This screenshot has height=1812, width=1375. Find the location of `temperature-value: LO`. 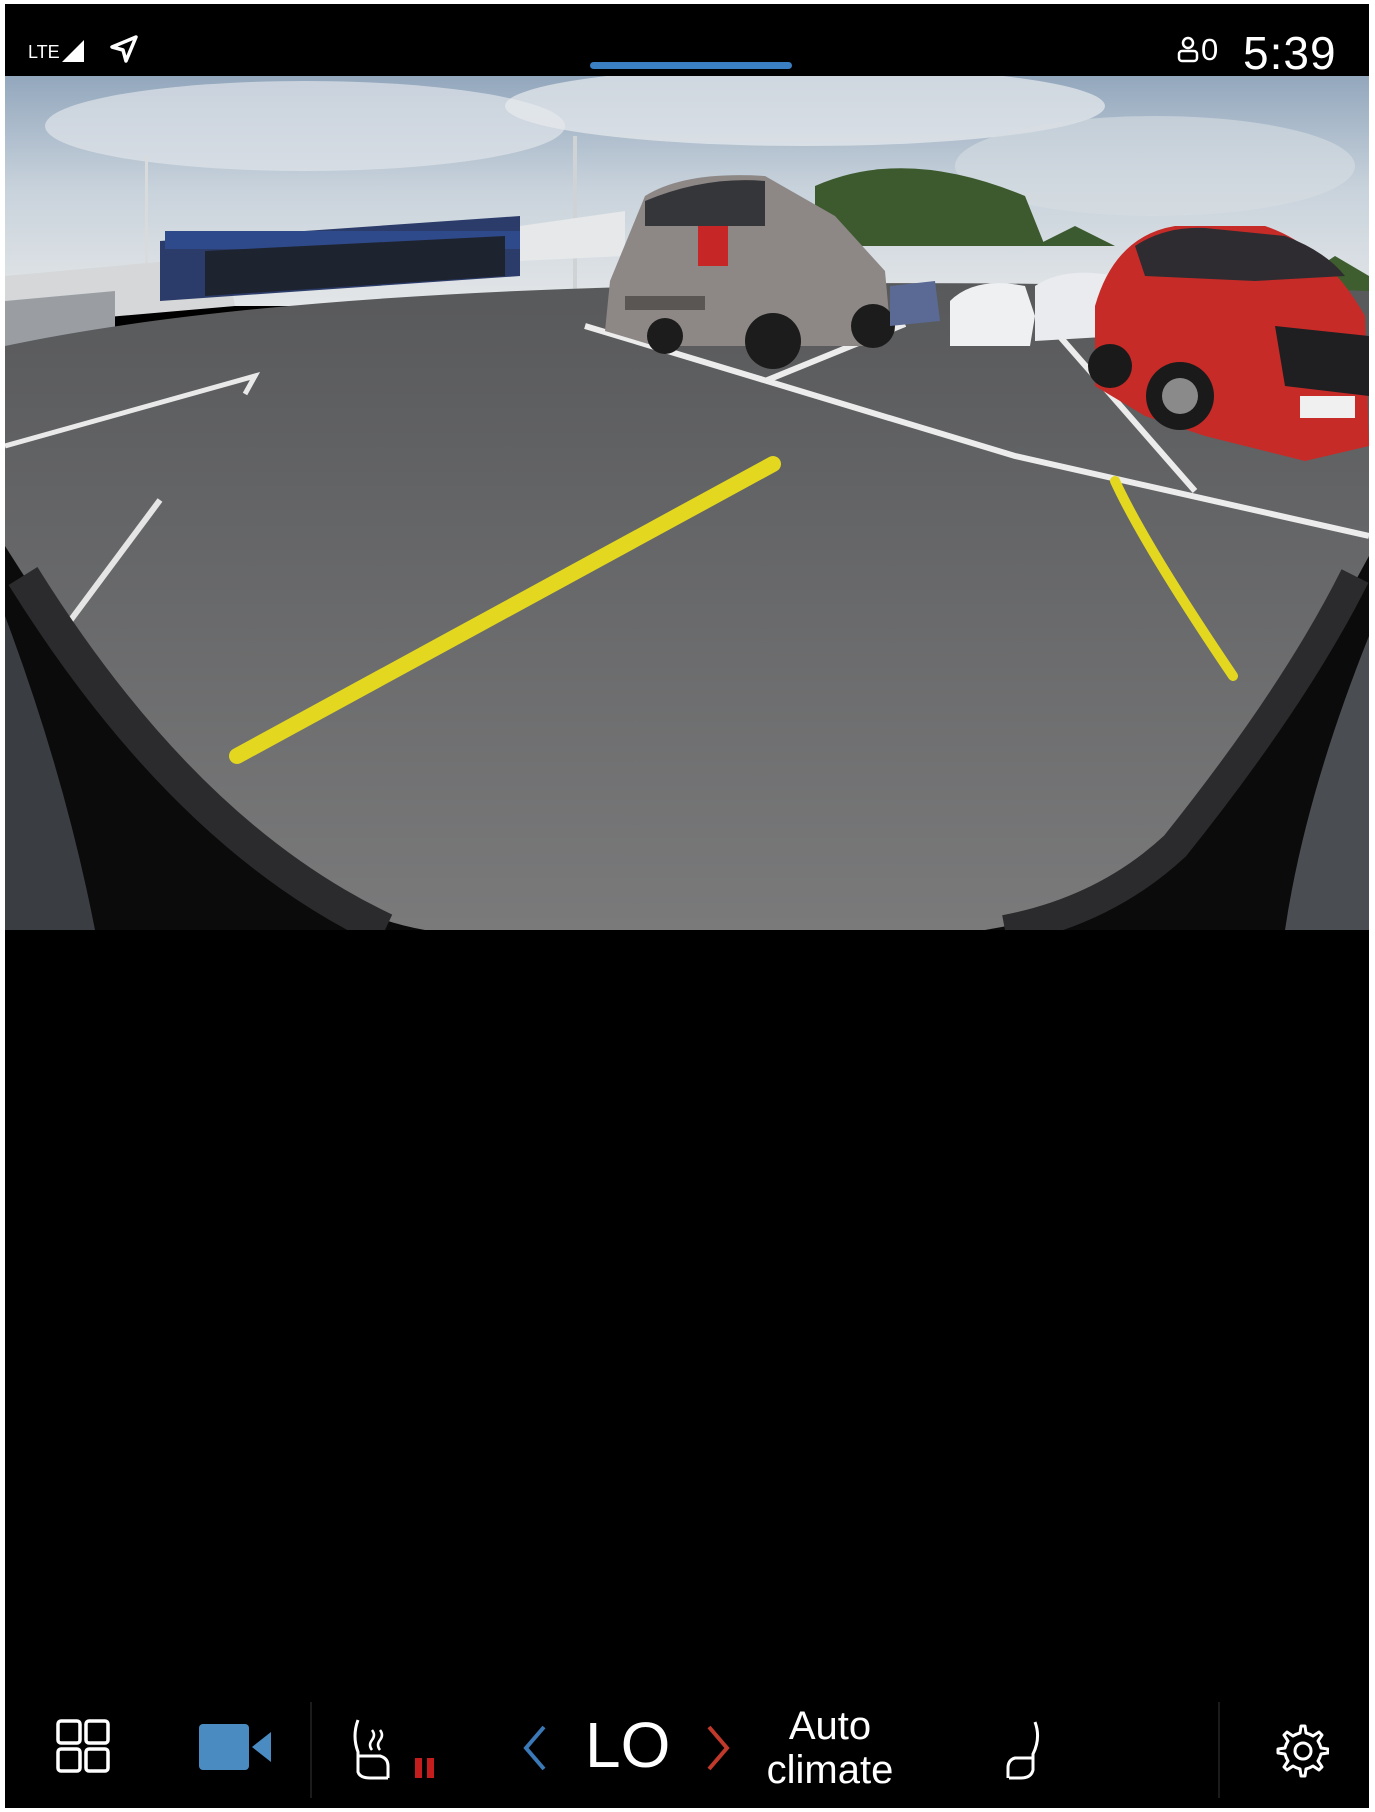

temperature-value: LO is located at coordinates (627, 1745).